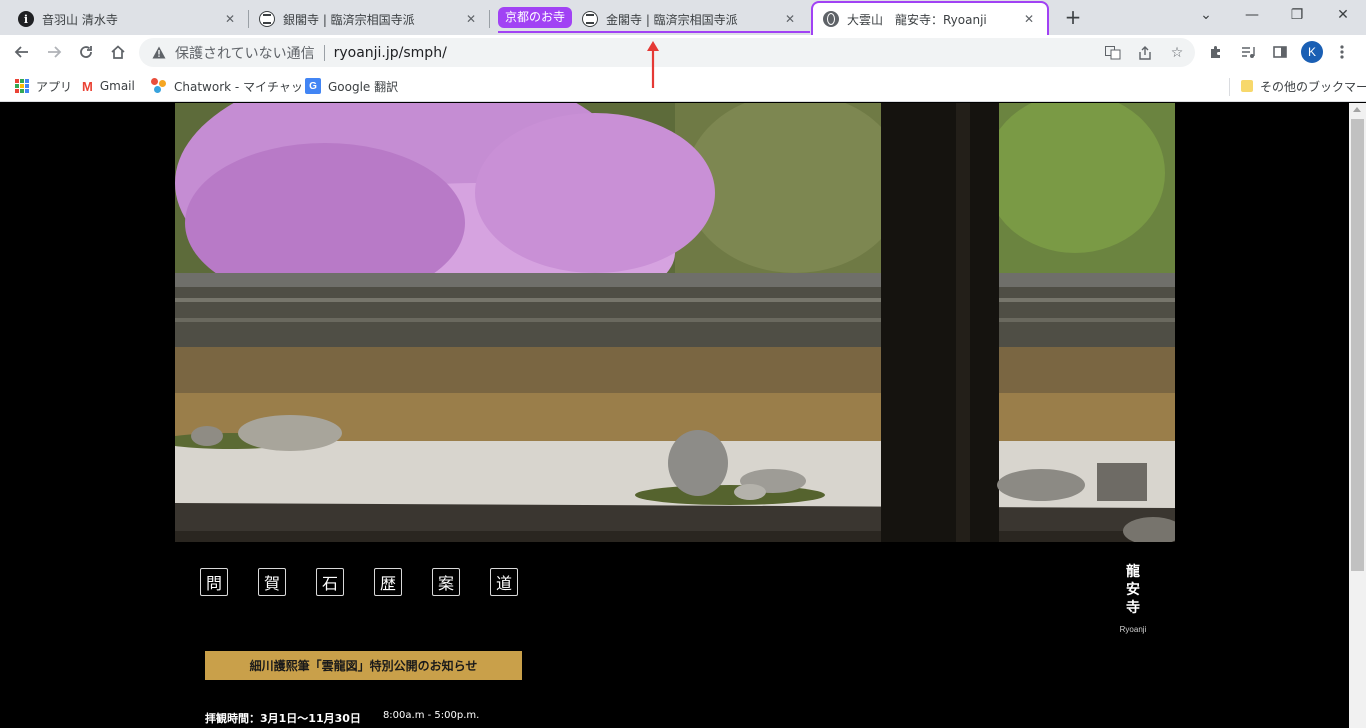 Image resolution: width=1366 pixels, height=728 pixels. I want to click on playlist-icon, so click(1248, 52).